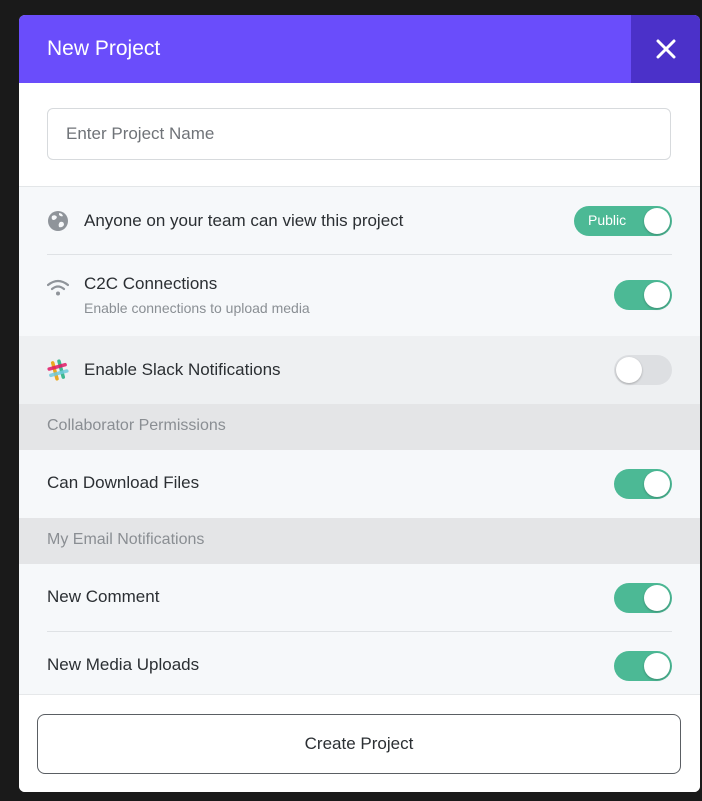 The height and width of the screenshot is (801, 702). I want to click on close-icon, so click(665, 49).